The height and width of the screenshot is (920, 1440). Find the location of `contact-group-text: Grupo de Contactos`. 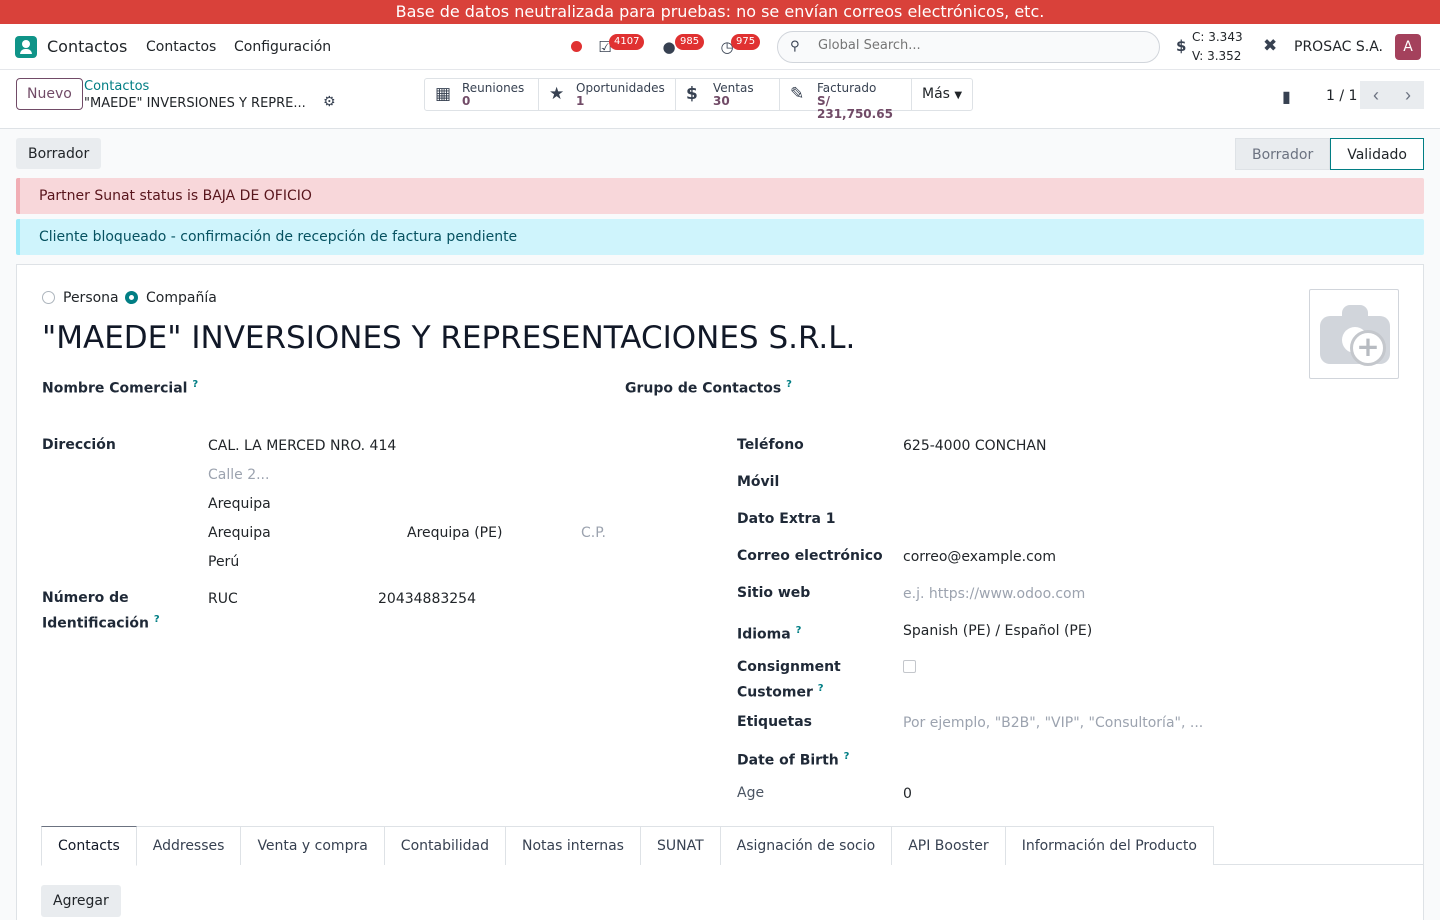

contact-group-text: Grupo de Contactos is located at coordinates (703, 388).